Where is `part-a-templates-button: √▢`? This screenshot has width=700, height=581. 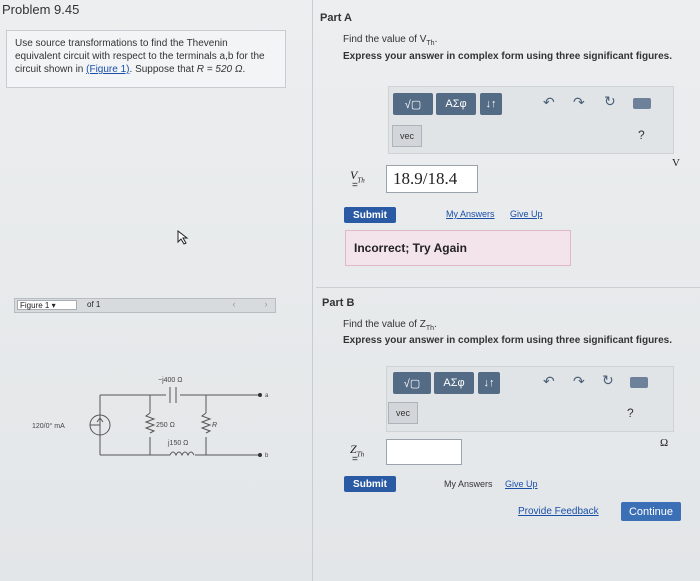
part-a-templates-button: √▢ is located at coordinates (413, 104).